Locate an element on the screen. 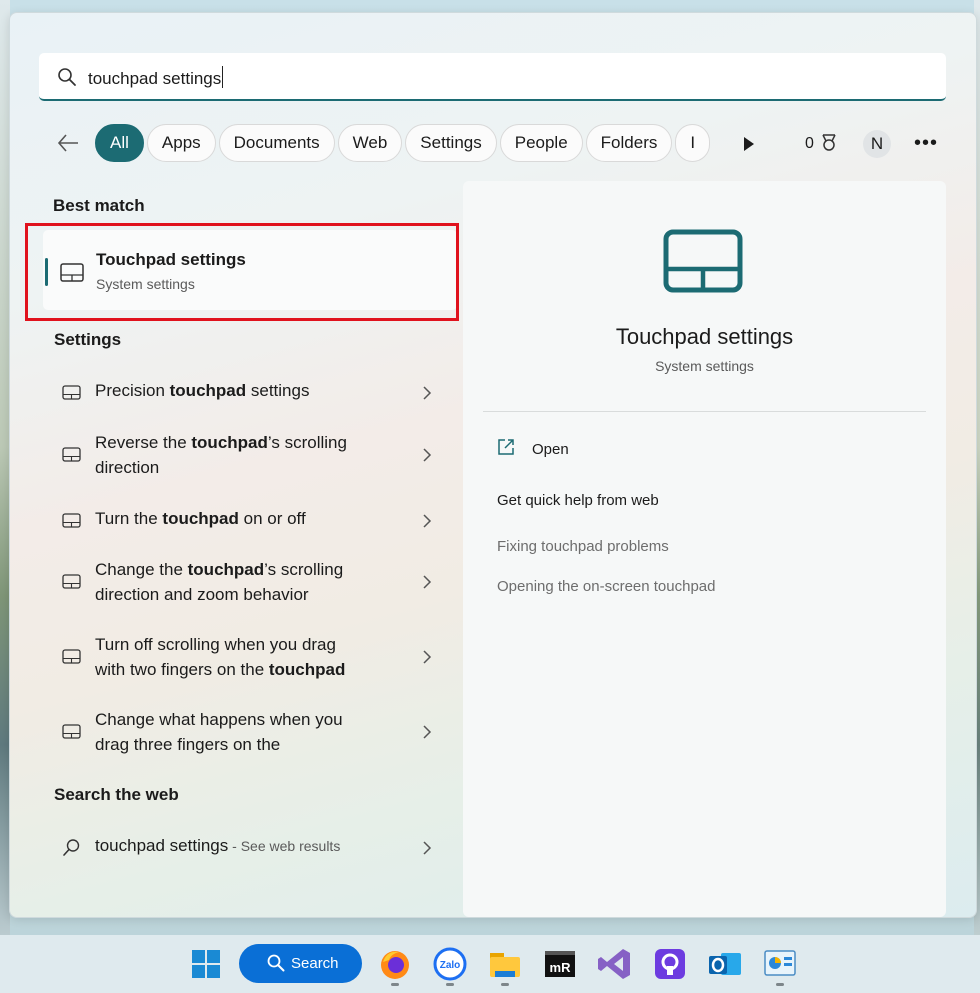 The width and height of the screenshot is (980, 993). control-panel-icon is located at coordinates (780, 964).